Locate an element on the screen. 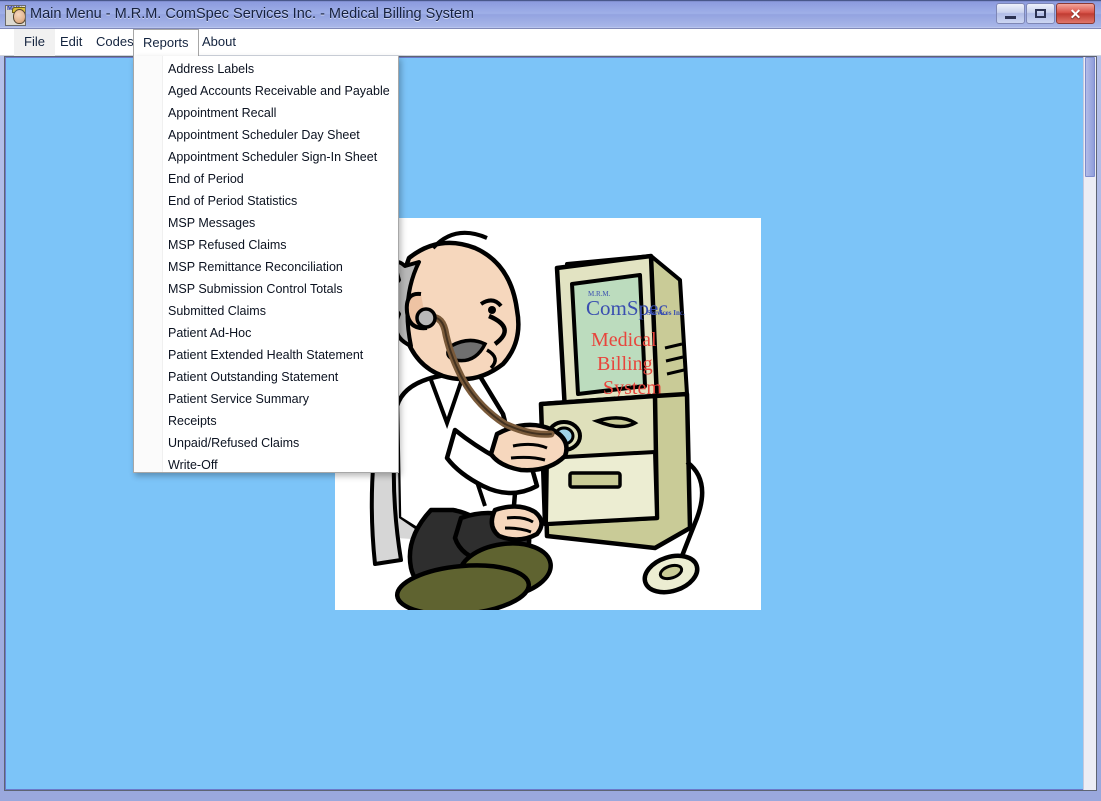  menu-item-about: About is located at coordinates (219, 42).